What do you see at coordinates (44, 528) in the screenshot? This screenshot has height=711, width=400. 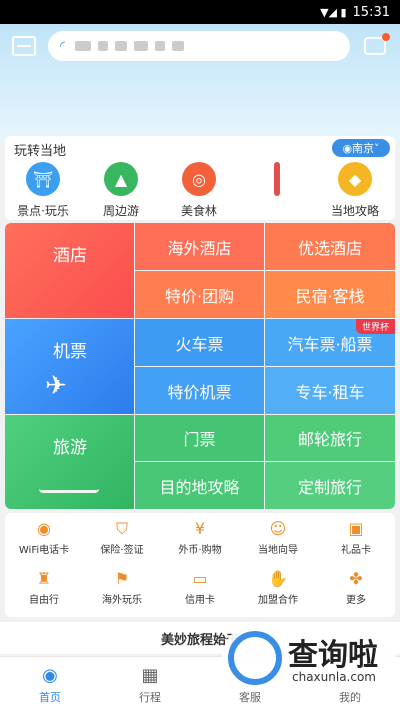 I see `wifi-icon: ◉` at bounding box center [44, 528].